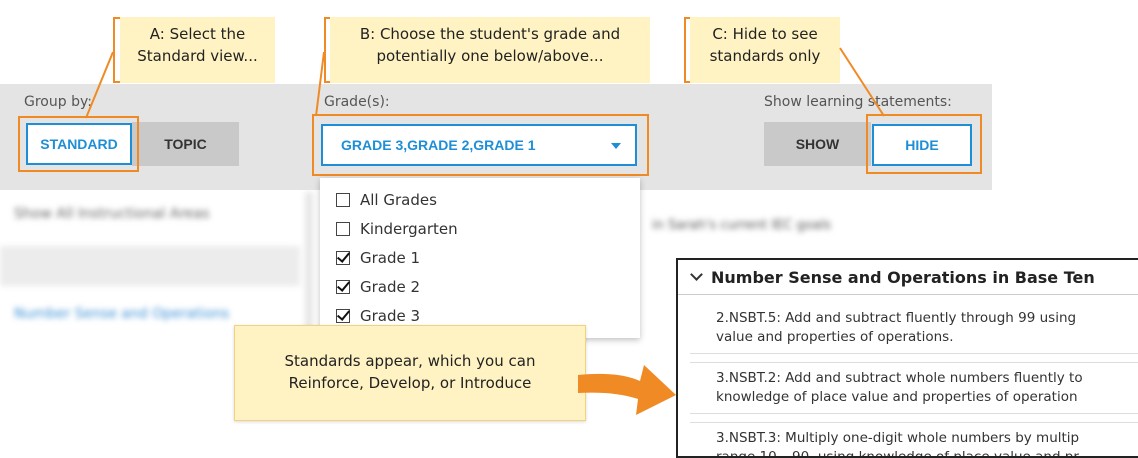 The height and width of the screenshot is (458, 1138). Describe the element at coordinates (480, 228) in the screenshot. I see `grade-option-kindergarten: Kindergarten` at that location.